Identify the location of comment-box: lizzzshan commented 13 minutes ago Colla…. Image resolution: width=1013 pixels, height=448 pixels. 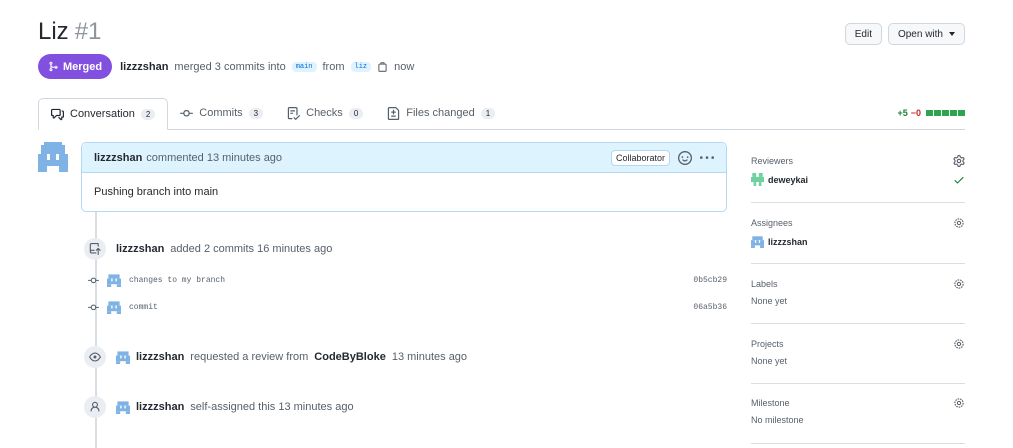
(404, 177).